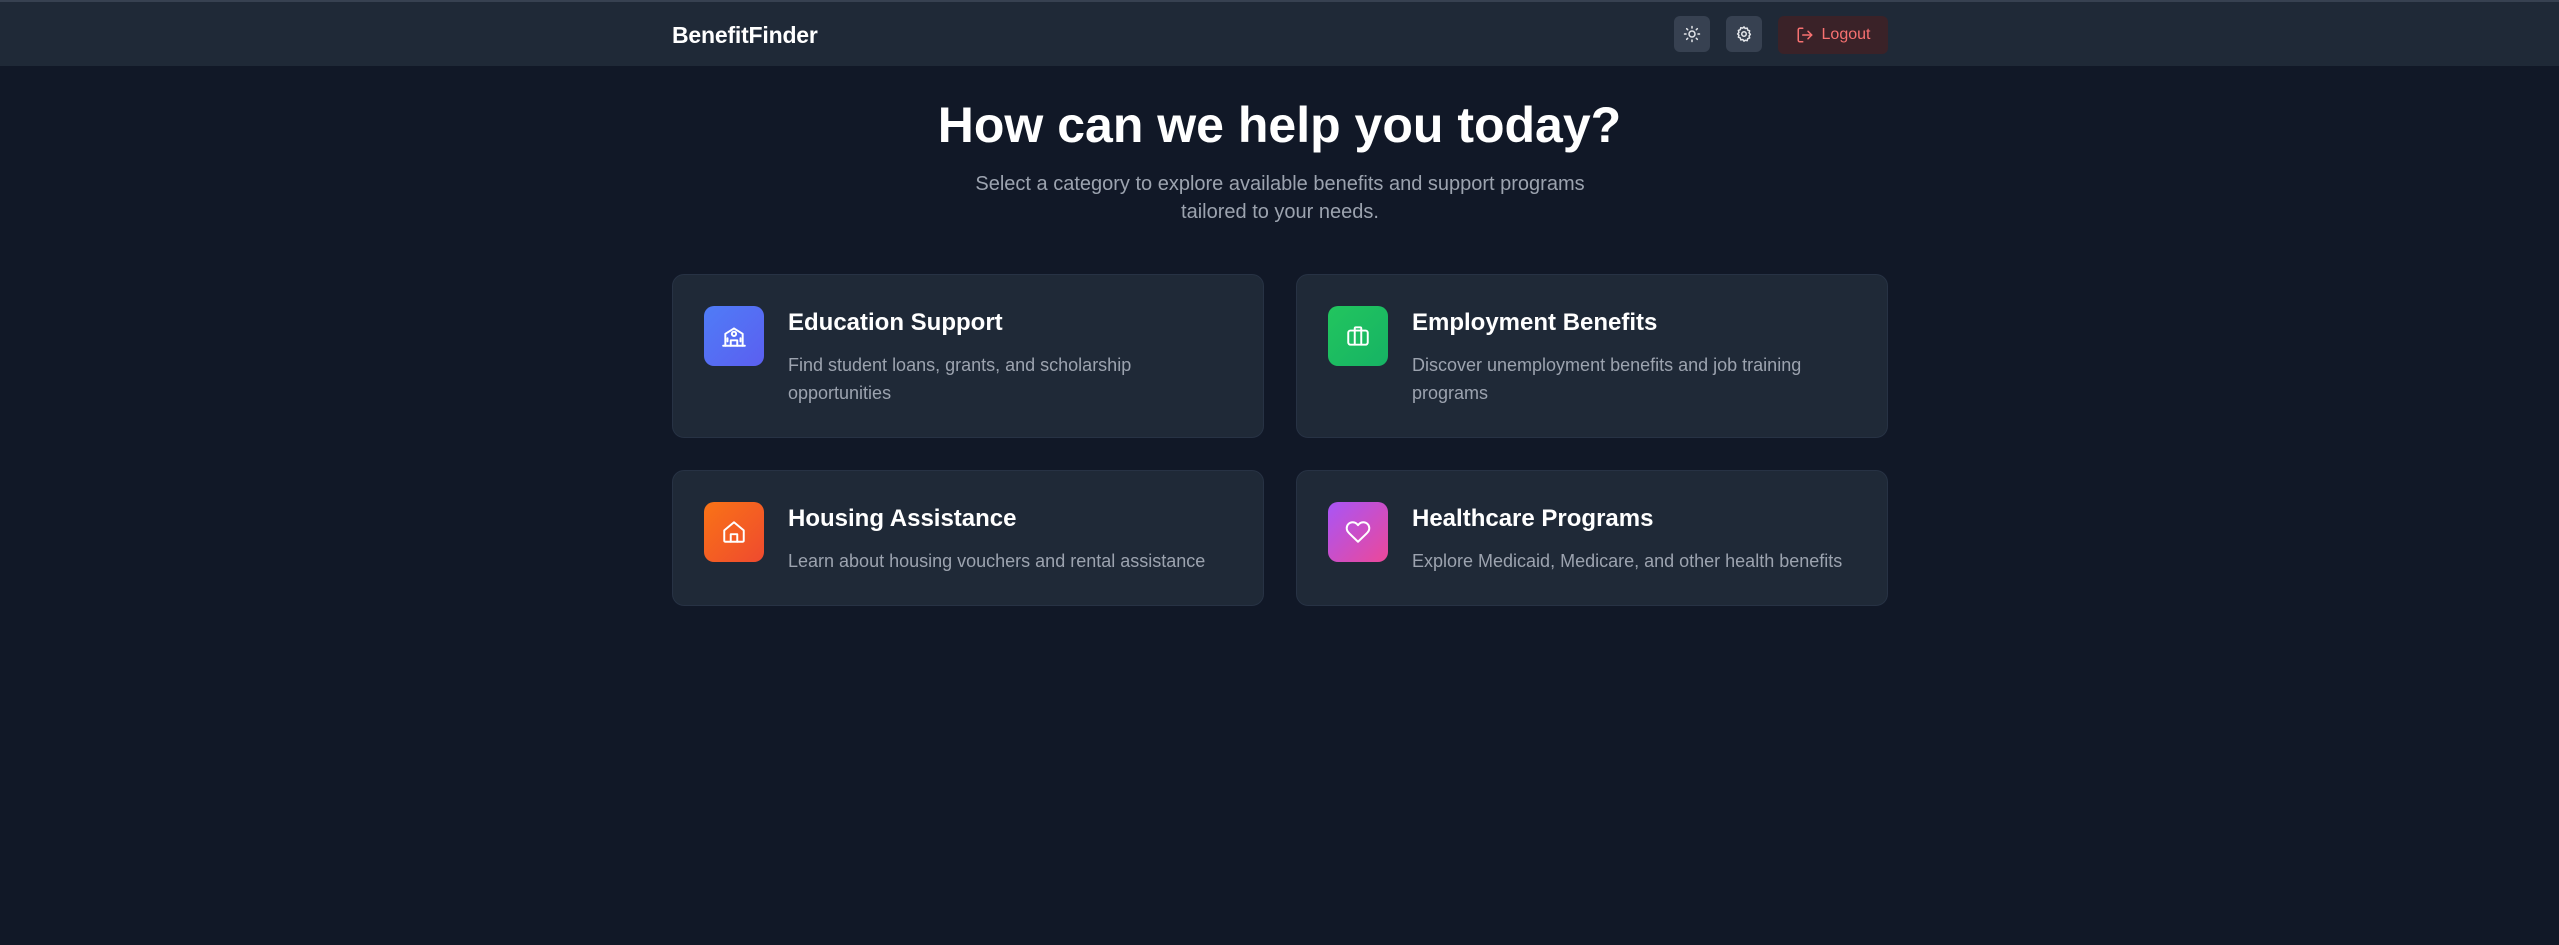 The image size is (2559, 945). Describe the element at coordinates (1279, 33) in the screenshot. I see `top-navbar: BenefitFinder Logout` at that location.